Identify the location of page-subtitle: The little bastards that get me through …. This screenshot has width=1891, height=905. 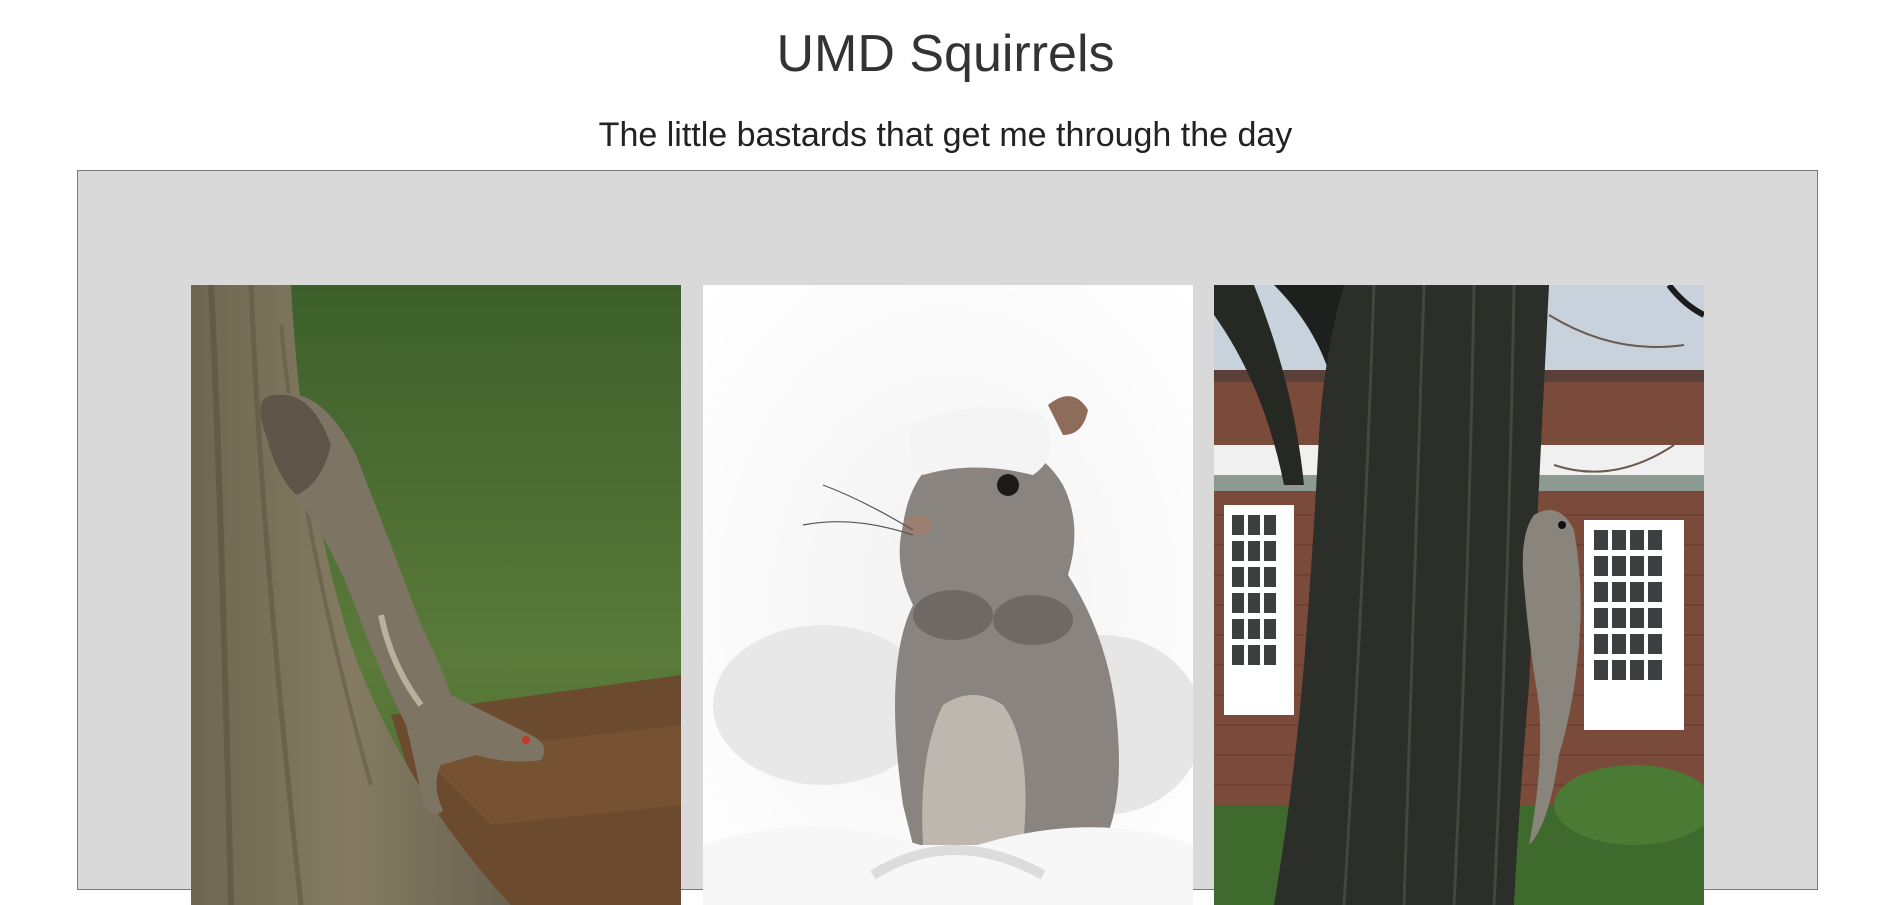
(945, 135).